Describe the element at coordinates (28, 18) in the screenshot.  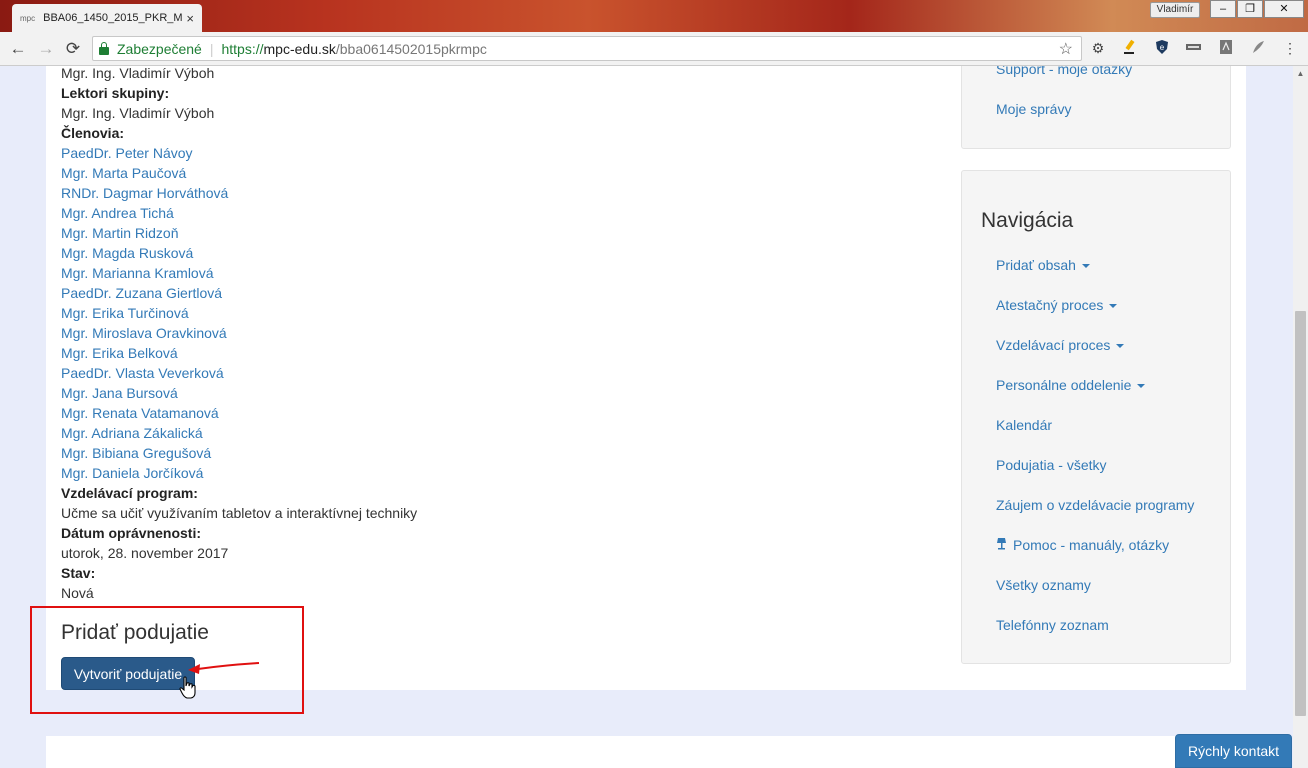
I see `favicon-icon: mpc` at that location.